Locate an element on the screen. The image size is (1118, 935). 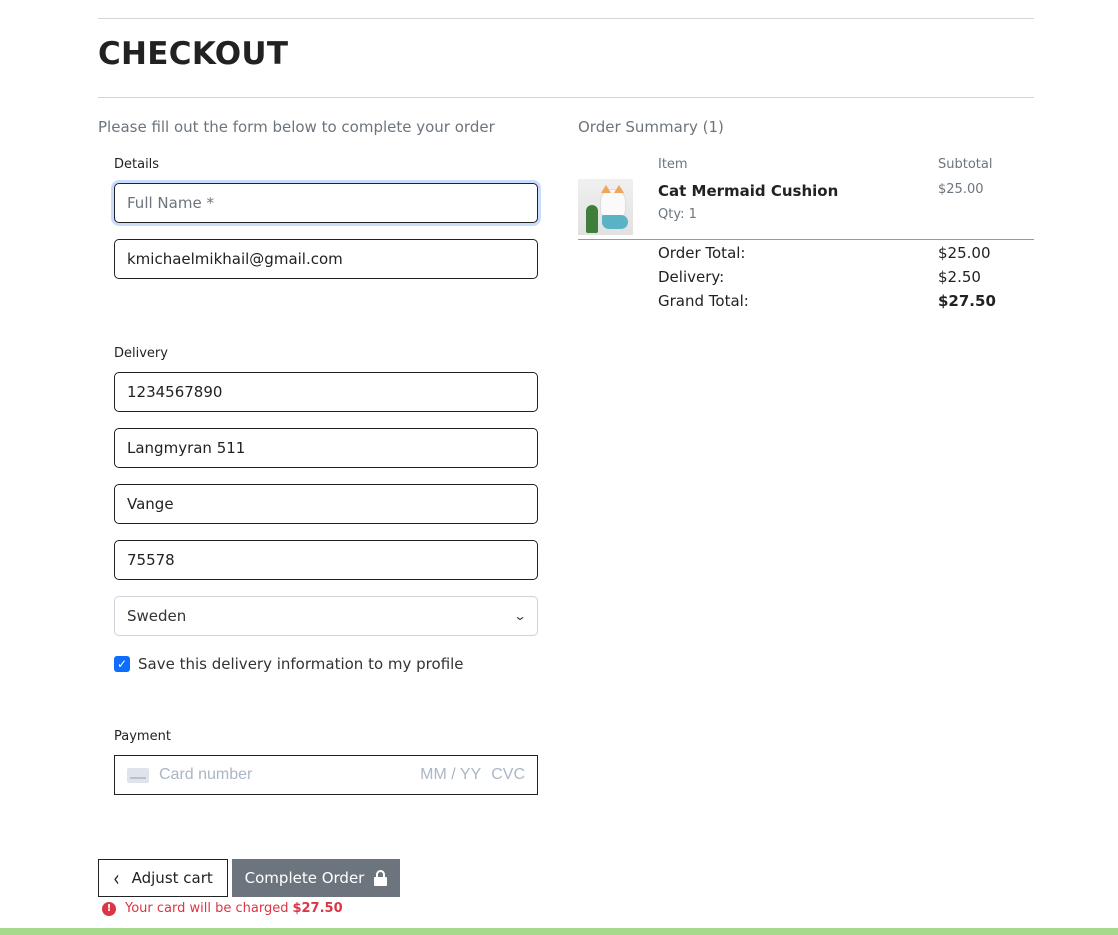
charge-notice: ! Your card will be charged $27.50 is located at coordinates (222, 908).